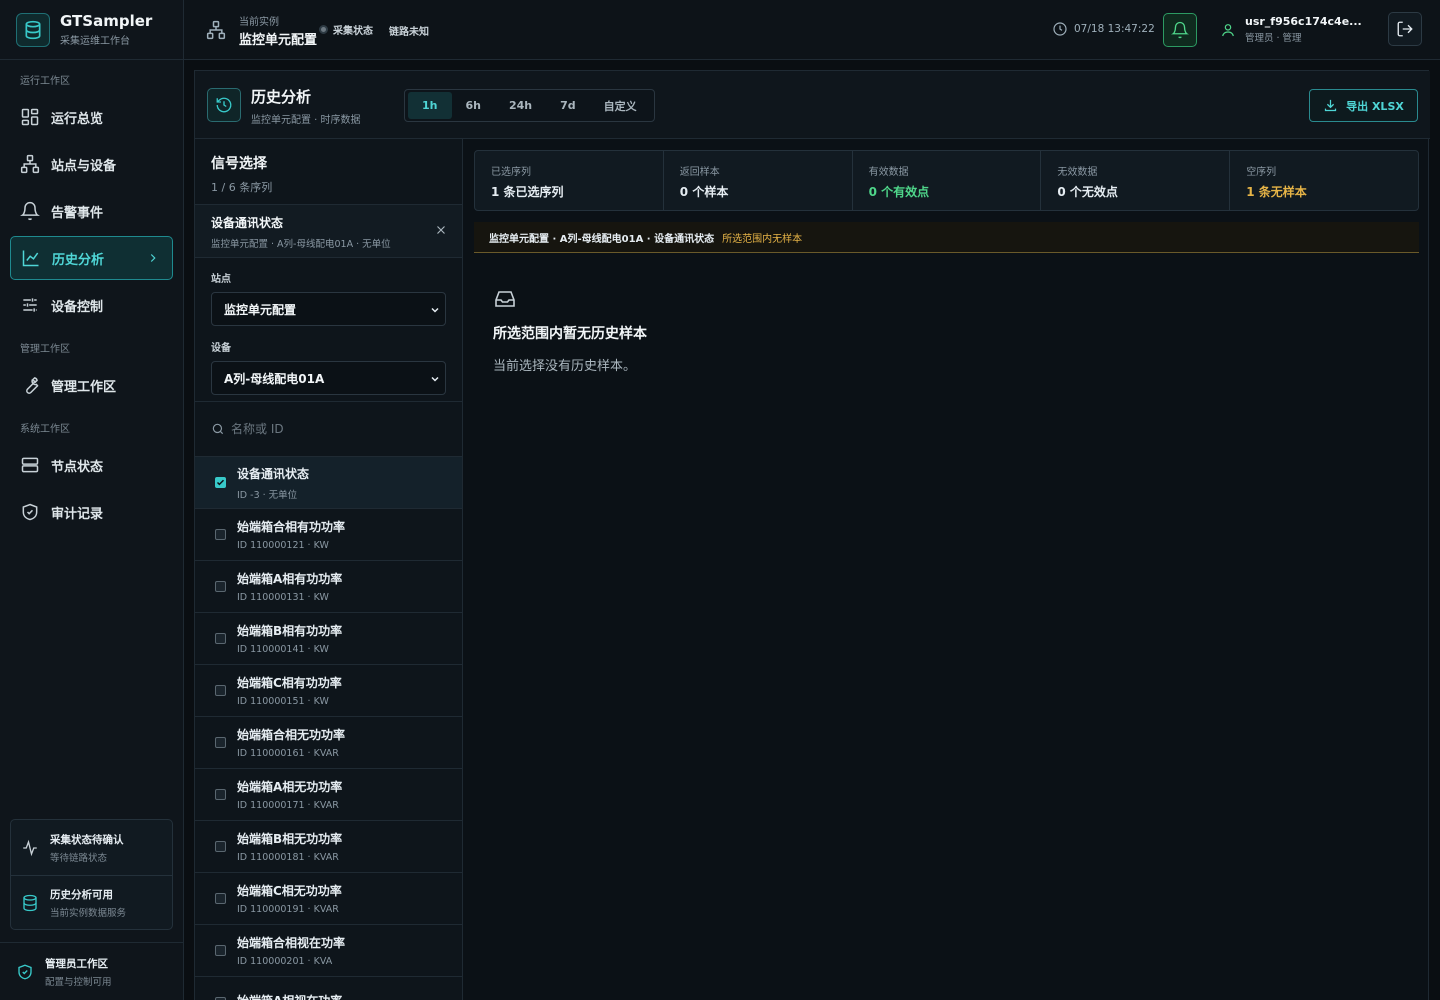 The height and width of the screenshot is (1000, 1440). Describe the element at coordinates (289, 996) in the screenshot. I see `signal-name: 始端箱A相视在功率` at that location.